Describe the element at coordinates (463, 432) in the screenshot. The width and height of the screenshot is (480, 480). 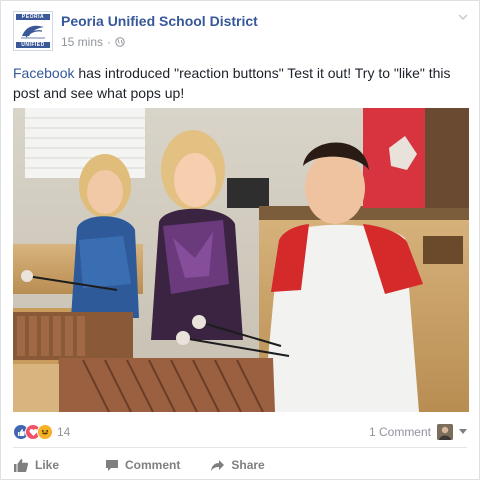
I see `caret-down-icon` at that location.